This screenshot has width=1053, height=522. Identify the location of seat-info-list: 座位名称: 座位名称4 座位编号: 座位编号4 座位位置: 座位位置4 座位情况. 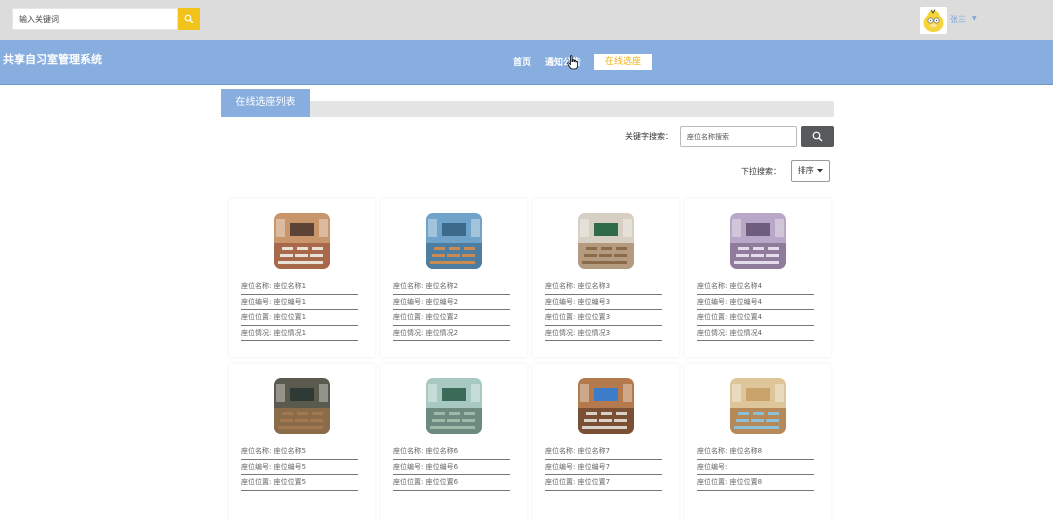
(755, 310).